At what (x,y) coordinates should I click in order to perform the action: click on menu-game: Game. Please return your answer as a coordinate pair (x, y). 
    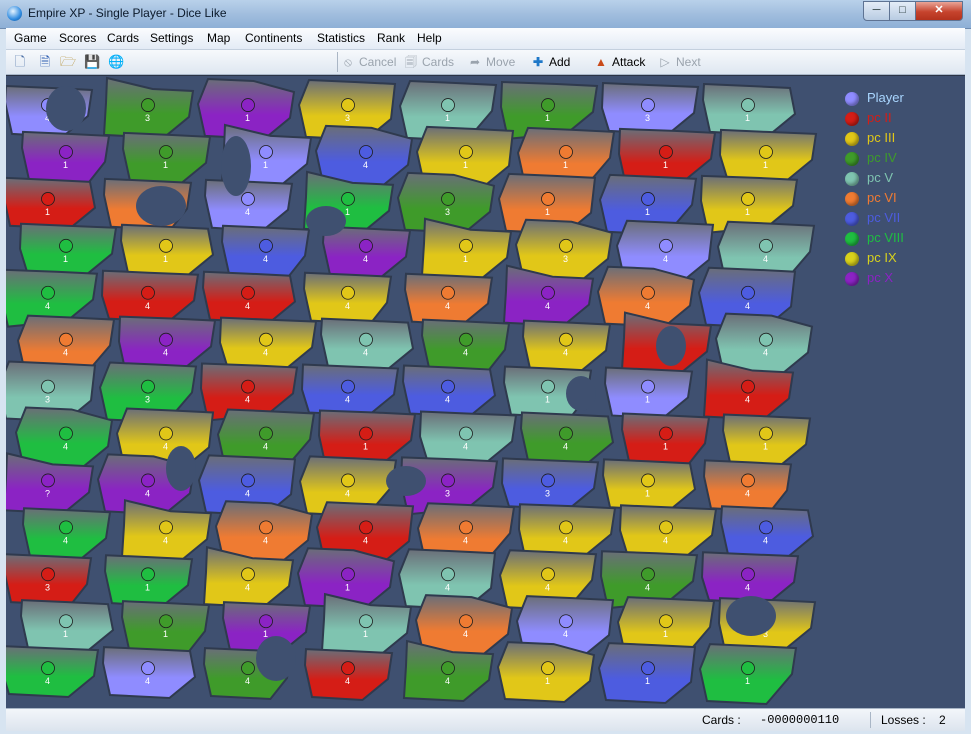
    Looking at the image, I should click on (30, 38).